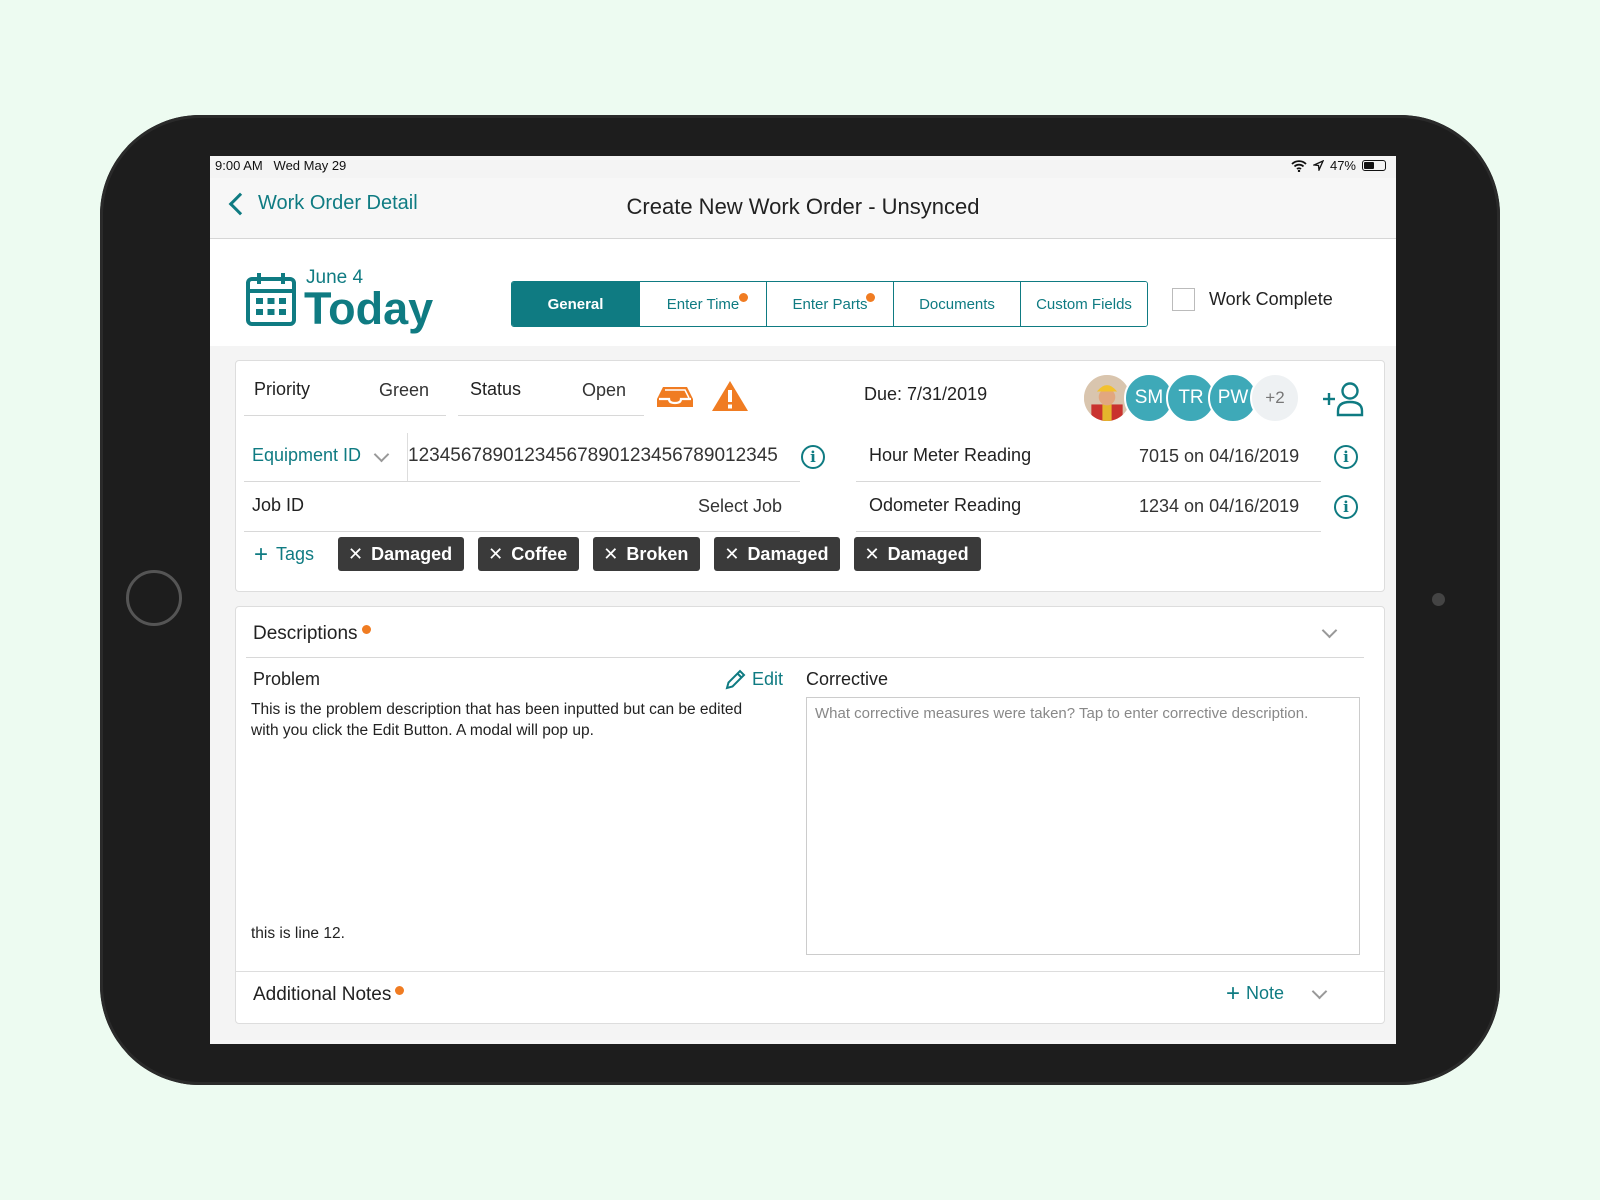 The height and width of the screenshot is (1200, 1600). Describe the element at coordinates (956, 304) in the screenshot. I see `tab-documents: Documents` at that location.